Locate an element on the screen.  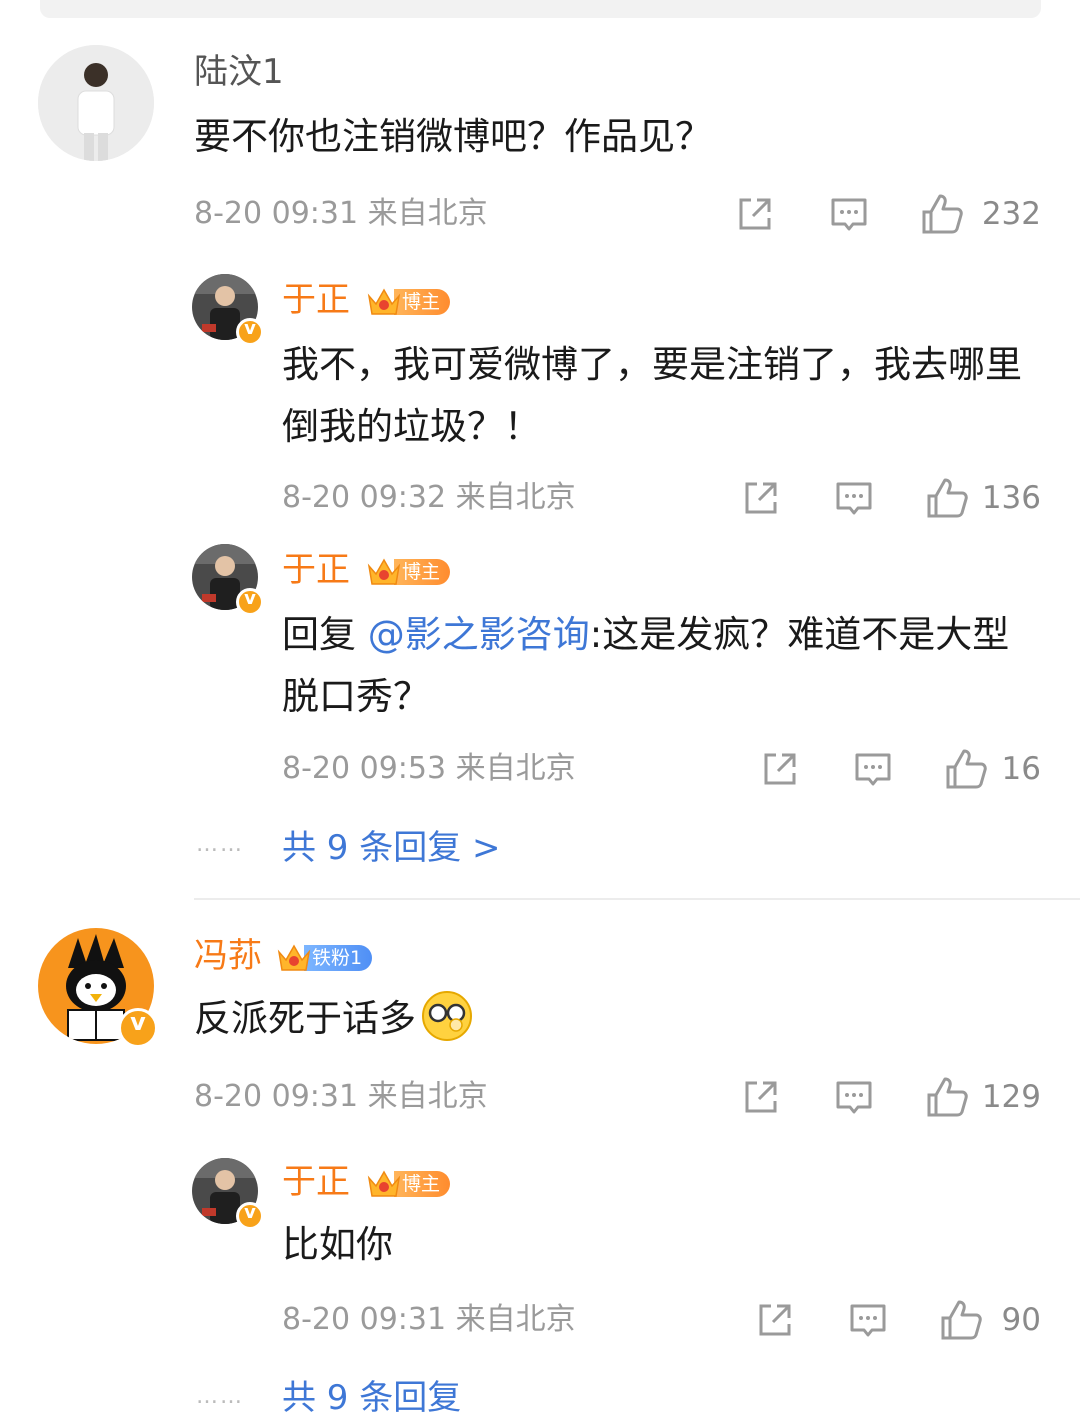
like-count: 16 is located at coordinates (1021, 769).